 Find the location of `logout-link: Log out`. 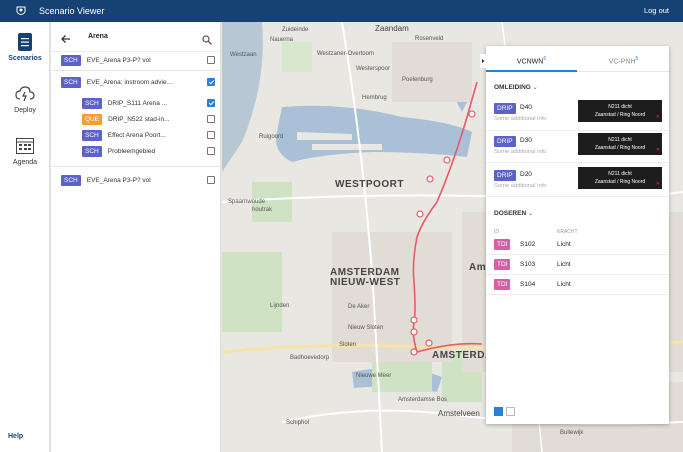

logout-link: Log out is located at coordinates (656, 10).